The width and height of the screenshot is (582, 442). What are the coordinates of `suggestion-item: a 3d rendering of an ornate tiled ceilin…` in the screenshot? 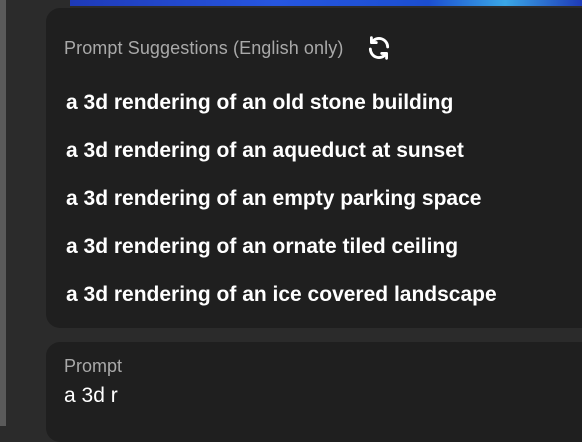 It's located at (281, 254).